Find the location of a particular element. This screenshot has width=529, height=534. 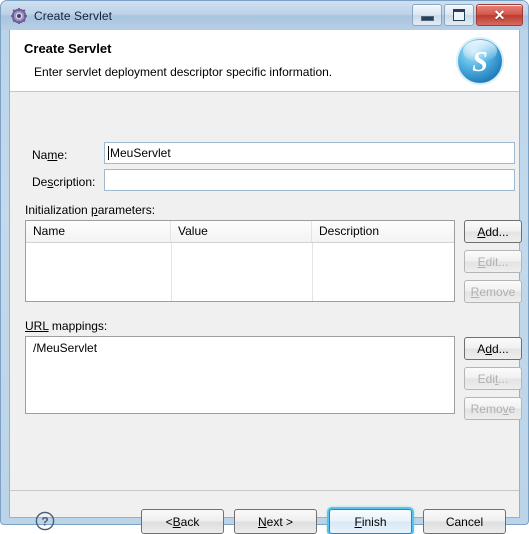

url-mappings-label: URL mappings: is located at coordinates (66, 326).